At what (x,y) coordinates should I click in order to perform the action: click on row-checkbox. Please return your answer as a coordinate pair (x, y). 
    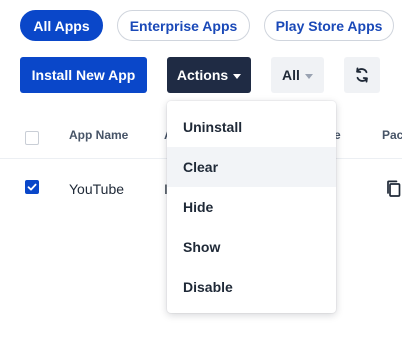
    Looking at the image, I should click on (32, 187).